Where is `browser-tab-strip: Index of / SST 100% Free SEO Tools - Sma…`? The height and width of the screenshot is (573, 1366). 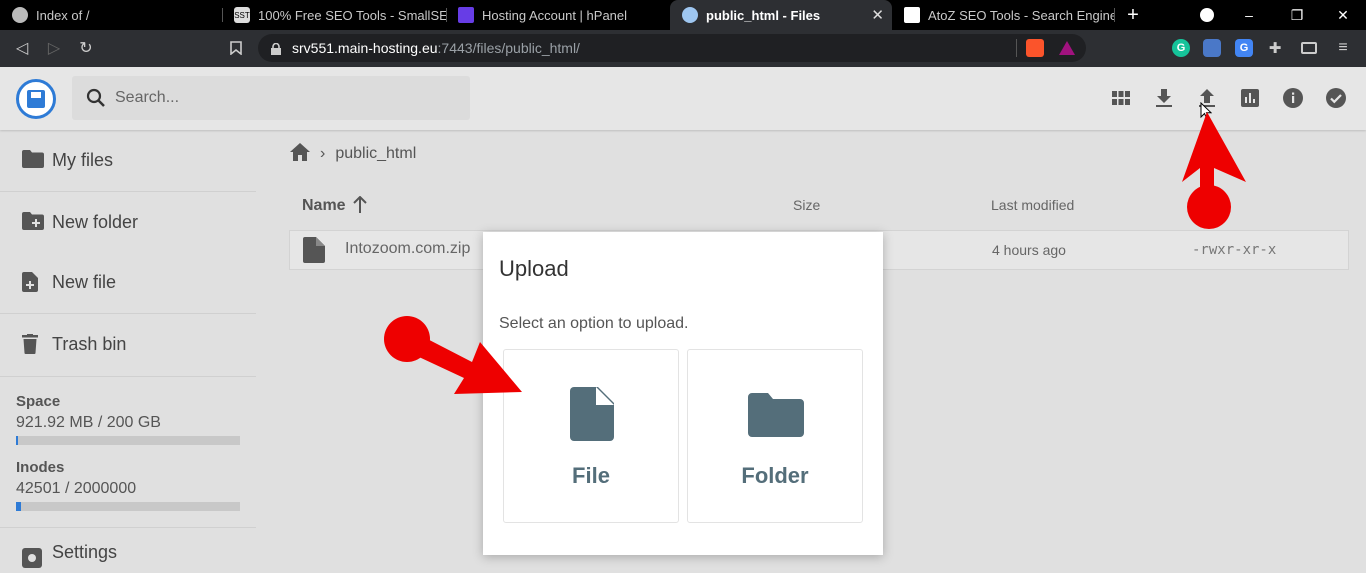 browser-tab-strip: Index of / SST 100% Free SEO Tools - Sma… is located at coordinates (683, 15).